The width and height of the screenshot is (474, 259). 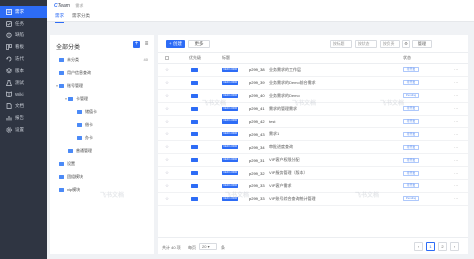 I want to click on table-row: ☆ CEFO-0000 p299_43 需求1 待开发 ⋯, so click(x=313, y=135).